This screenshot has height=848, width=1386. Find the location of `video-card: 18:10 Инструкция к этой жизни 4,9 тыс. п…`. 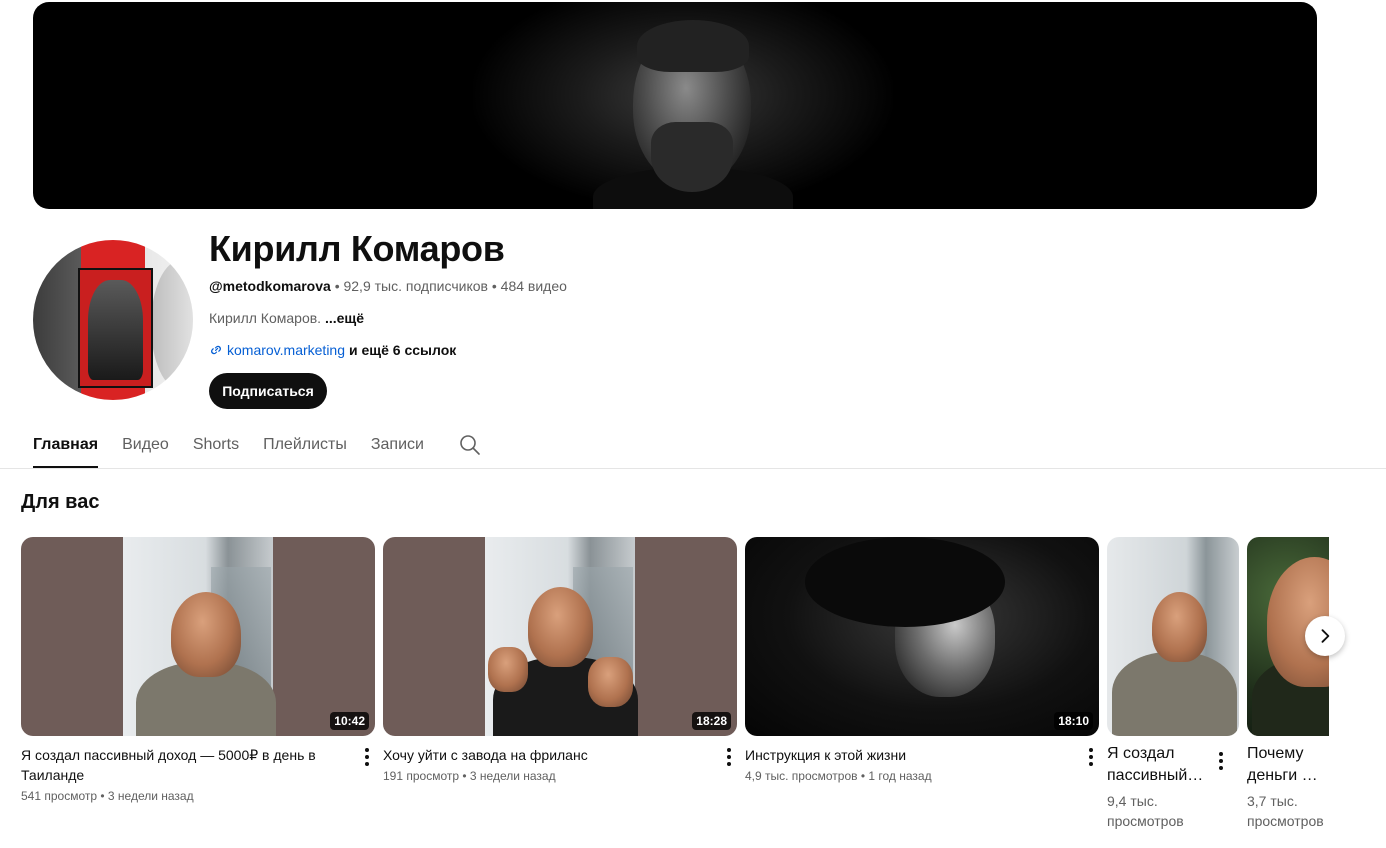

video-card: 18:10 Инструкция к этой жизни 4,9 тыс. п… is located at coordinates (922, 660).